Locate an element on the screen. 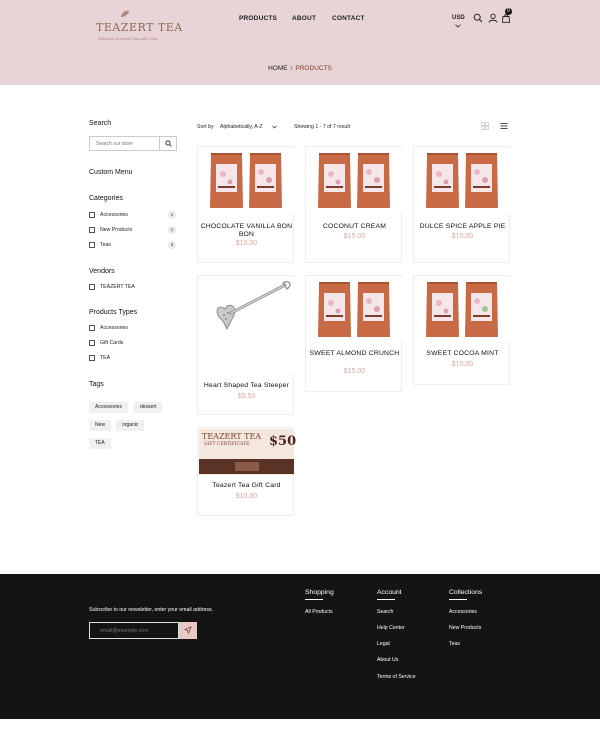 This screenshot has width=600, height=750. nav-about: ABOUT is located at coordinates (304, 18).